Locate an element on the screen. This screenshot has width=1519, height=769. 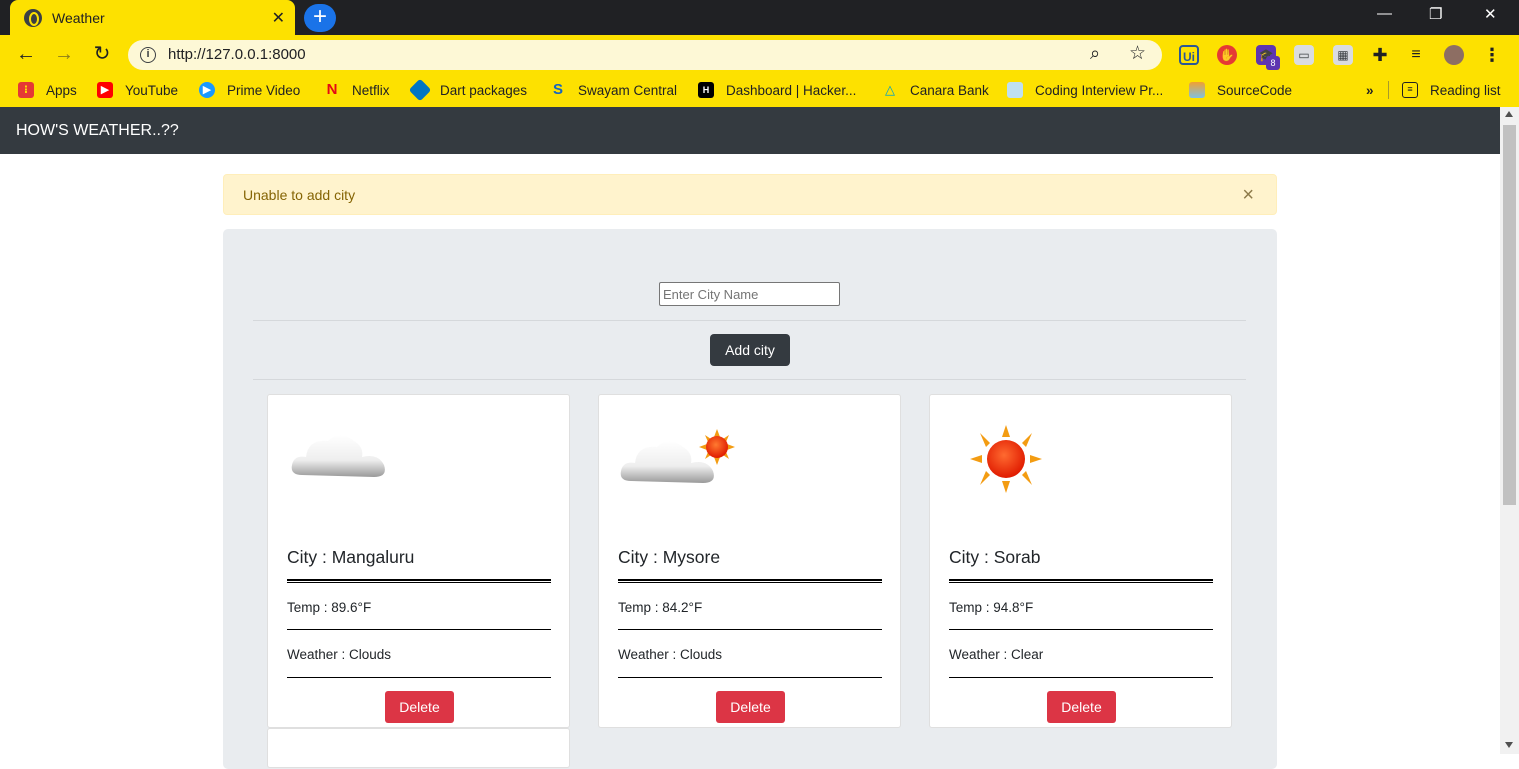
vertical-scrollbar is located at coordinates (1509, 430).